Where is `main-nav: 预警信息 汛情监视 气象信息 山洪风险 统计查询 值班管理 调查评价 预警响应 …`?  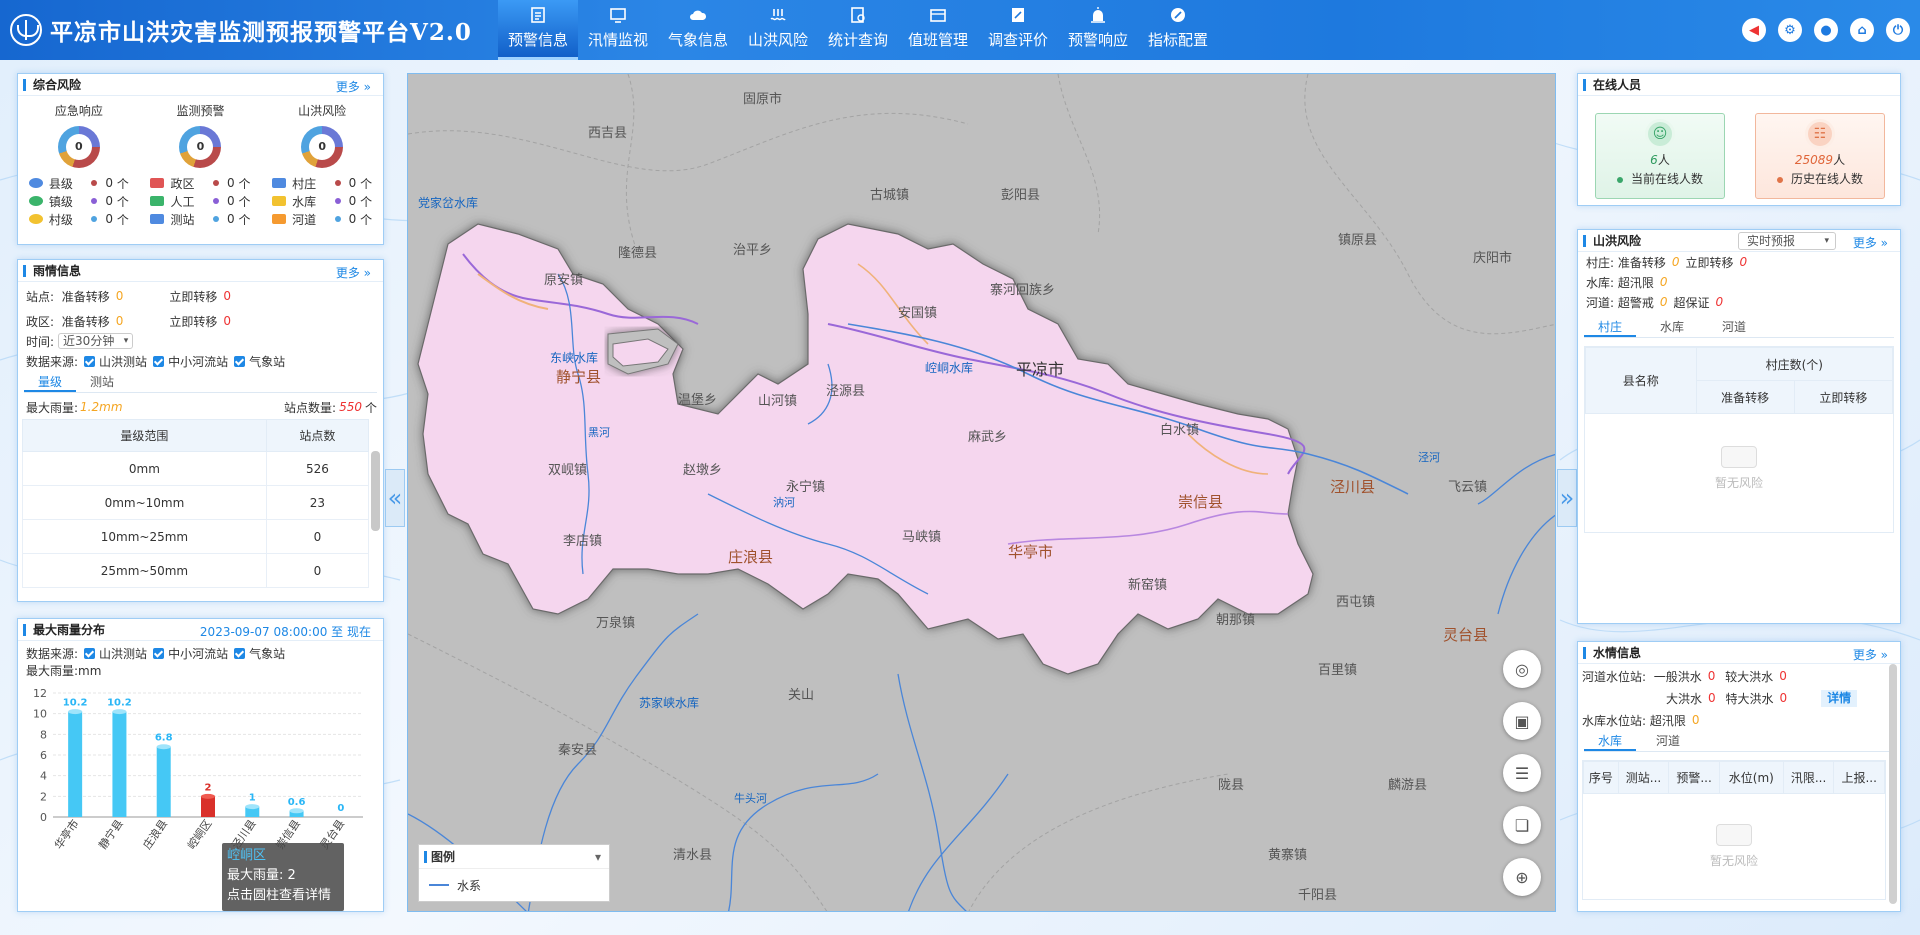
main-nav: 预警信息 汛情监视 气象信息 山洪风险 统计查询 值班管理 调查评价 预警响应 … is located at coordinates (858, 30).